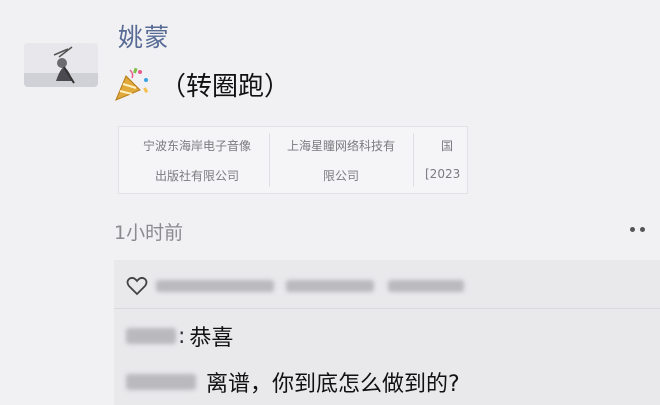 The width and height of the screenshot is (660, 405). Describe the element at coordinates (137, 286) in the screenshot. I see `heart-outline-icon` at that location.